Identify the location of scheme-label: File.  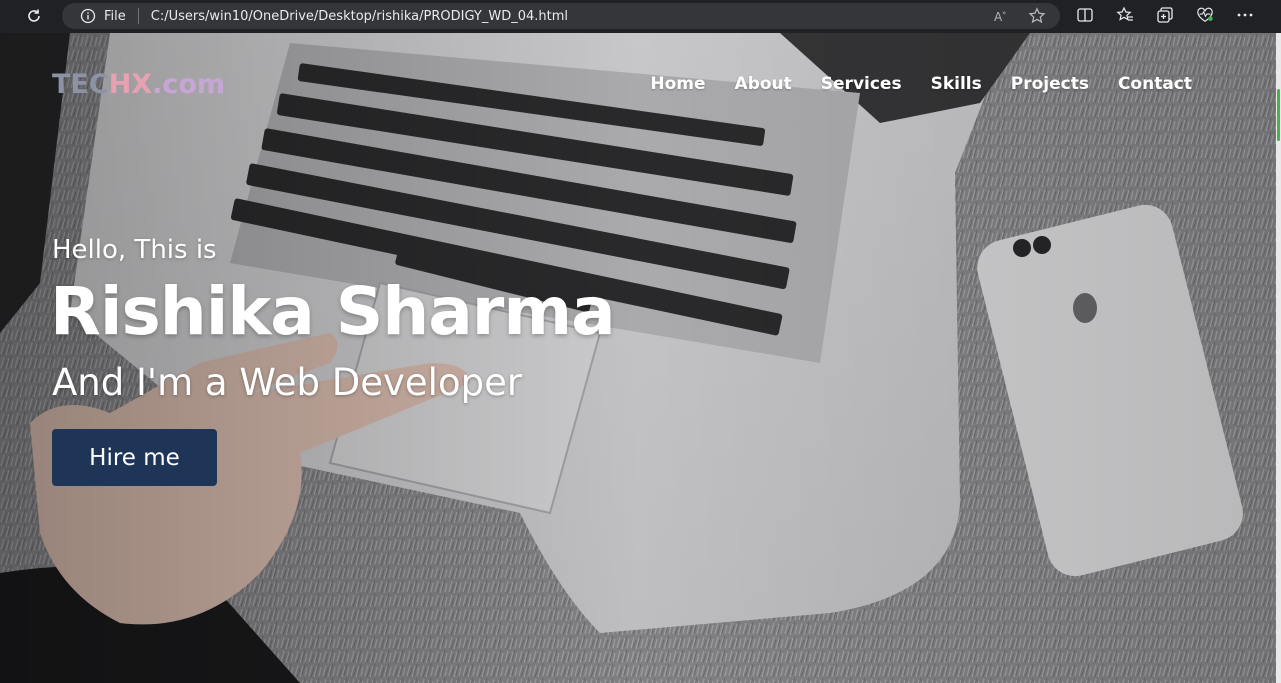
(115, 16).